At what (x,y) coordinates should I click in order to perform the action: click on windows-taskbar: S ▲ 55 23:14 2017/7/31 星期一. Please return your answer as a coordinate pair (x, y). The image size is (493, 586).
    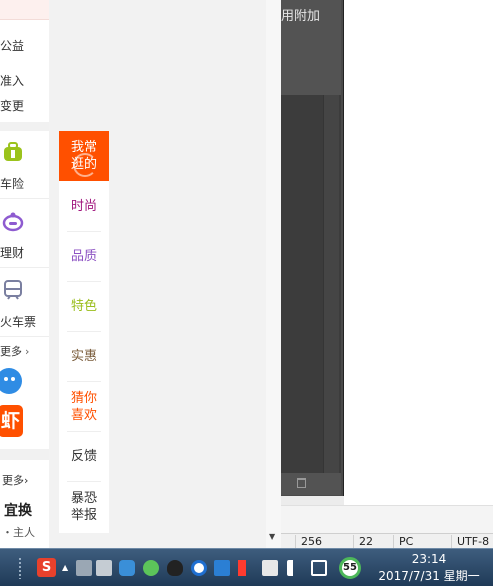
    Looking at the image, I should click on (246, 567).